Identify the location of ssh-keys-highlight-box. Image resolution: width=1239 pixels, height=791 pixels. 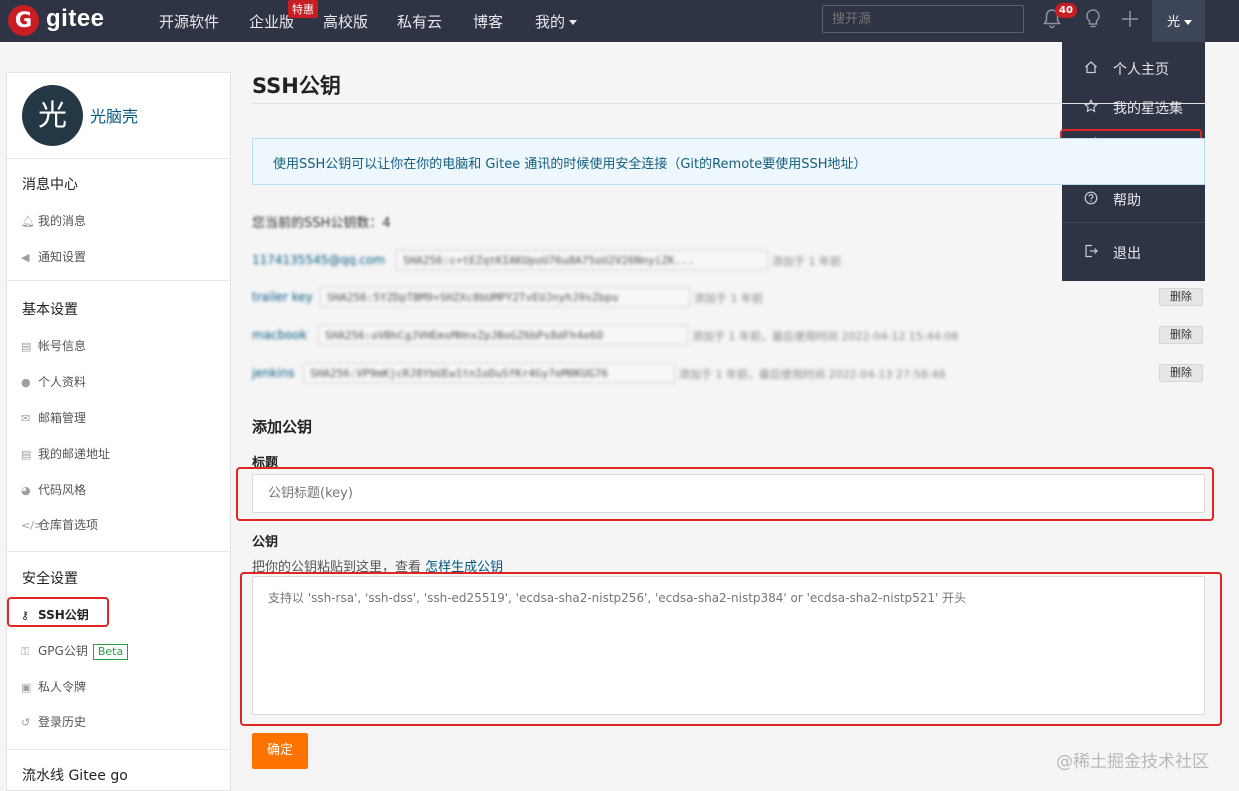
(58, 612).